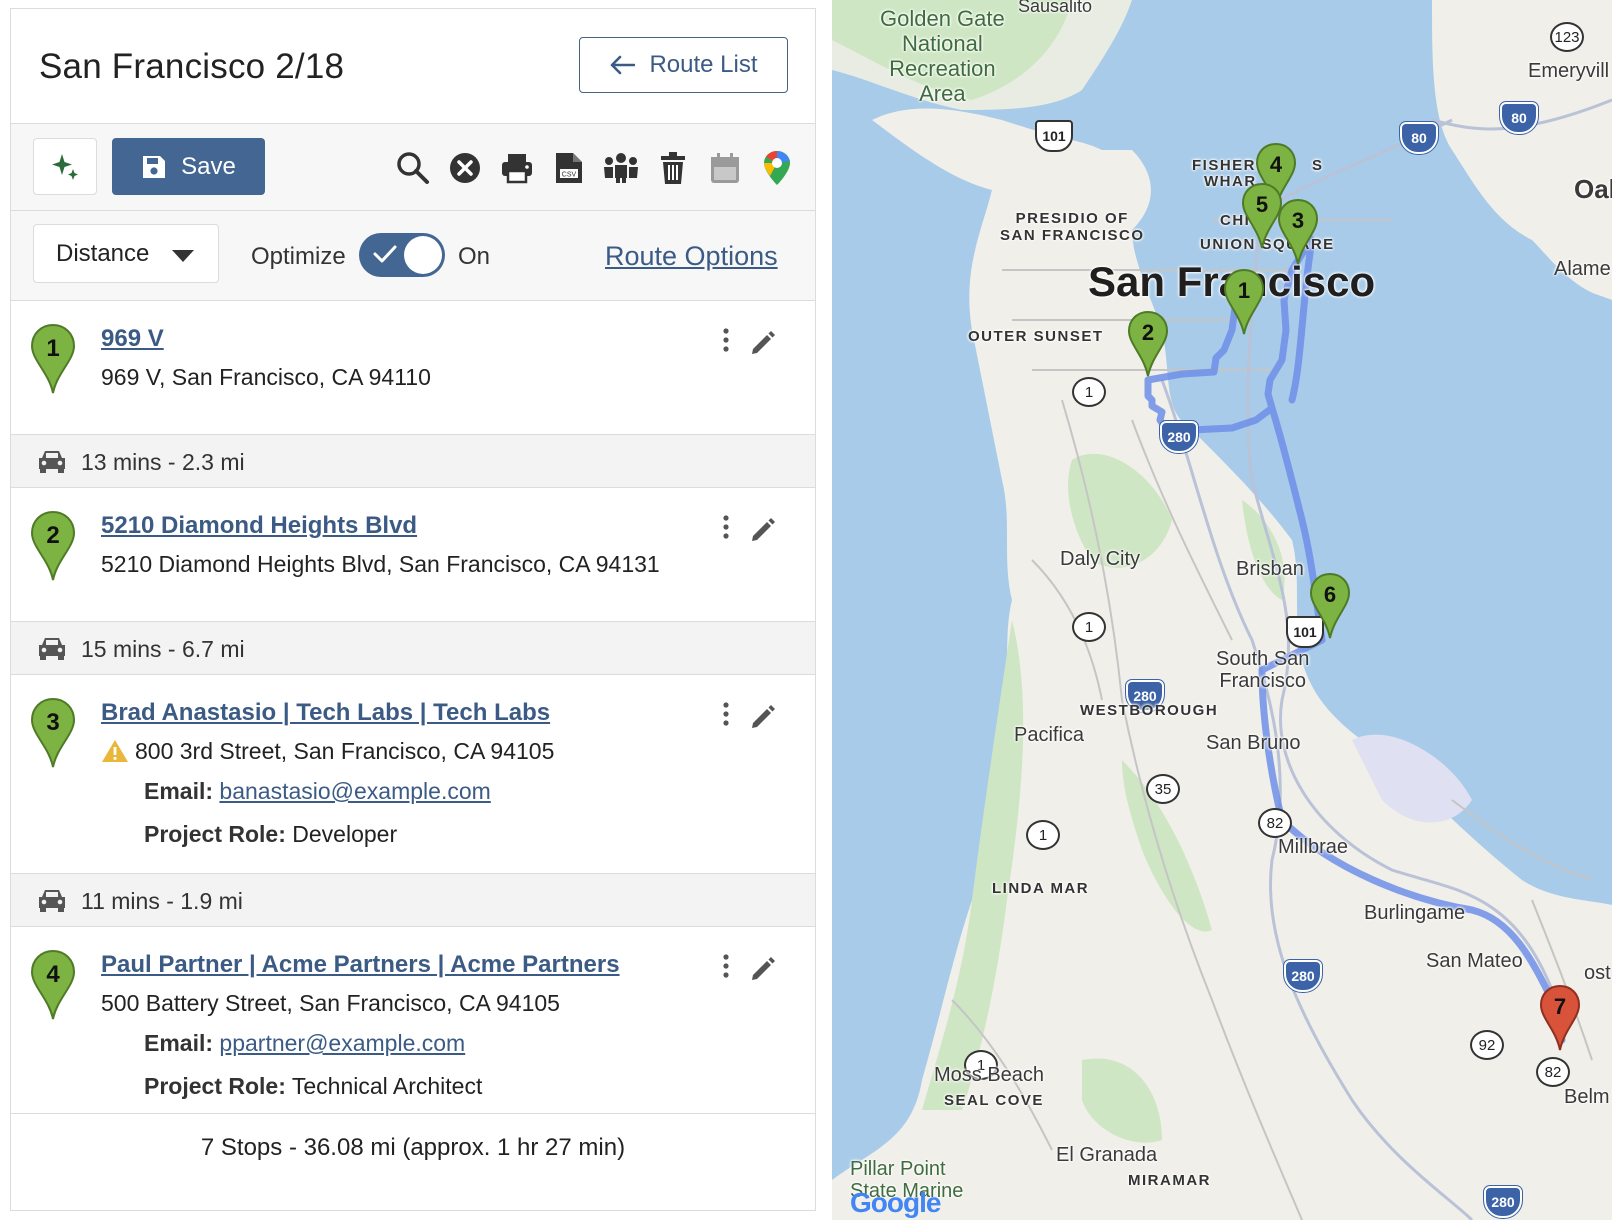  What do you see at coordinates (621, 168) in the screenshot?
I see `team-icon` at bounding box center [621, 168].